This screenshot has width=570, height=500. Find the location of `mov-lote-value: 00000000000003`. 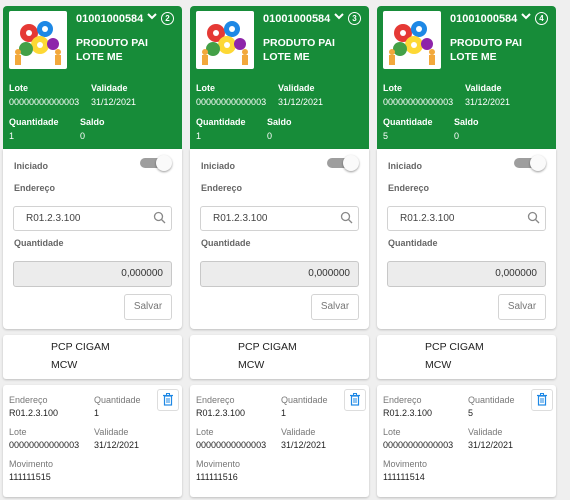

mov-lote-value: 00000000000003 is located at coordinates (231, 445).